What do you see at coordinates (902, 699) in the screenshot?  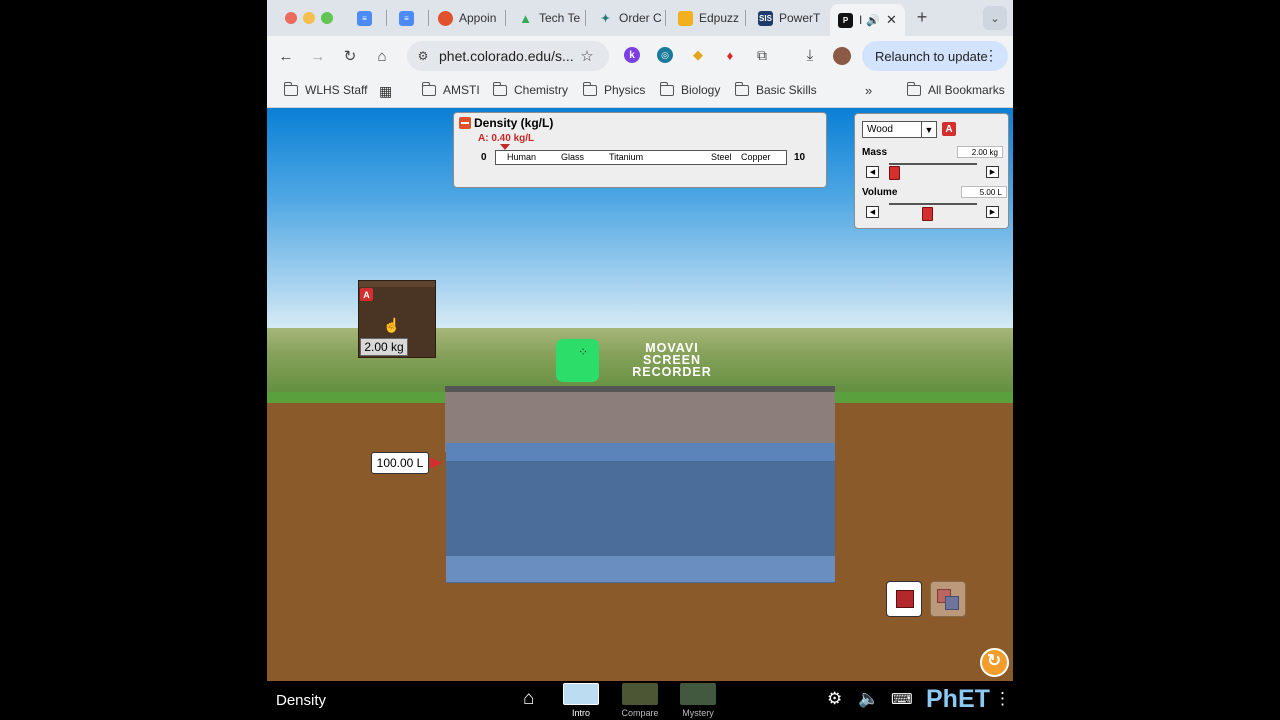 I see `keyboard-icon: ⌨` at bounding box center [902, 699].